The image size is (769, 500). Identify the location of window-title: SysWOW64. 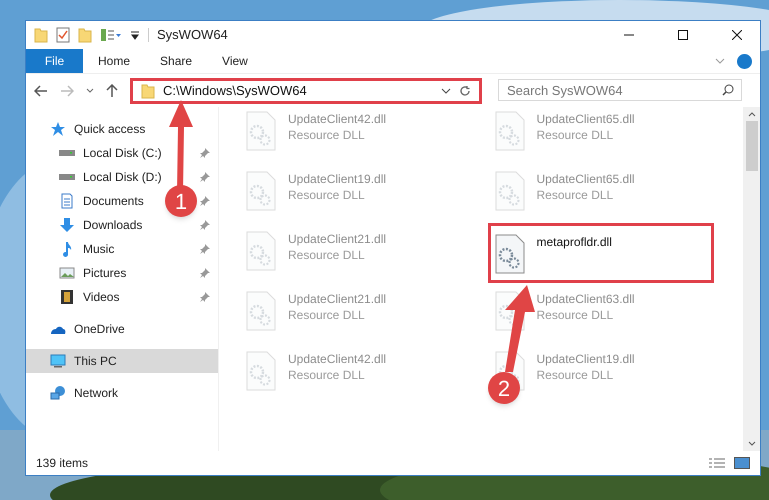
(192, 35).